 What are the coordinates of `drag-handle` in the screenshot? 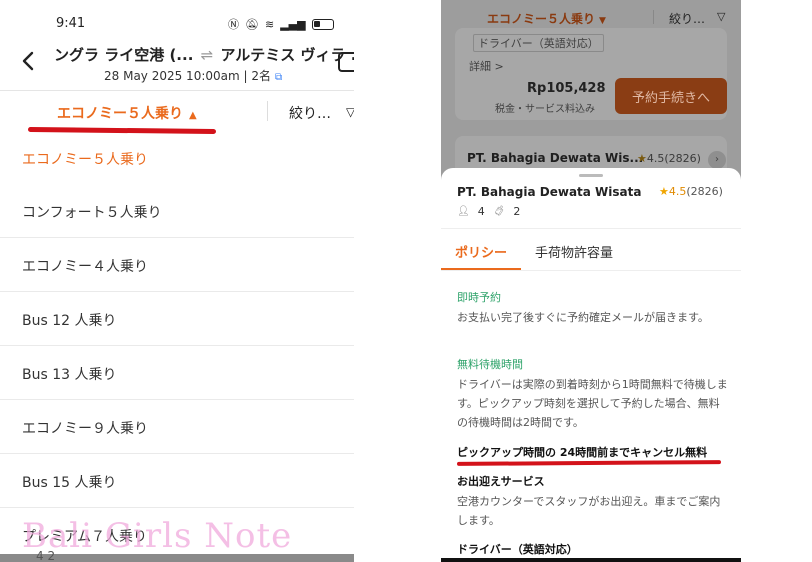 It's located at (591, 175).